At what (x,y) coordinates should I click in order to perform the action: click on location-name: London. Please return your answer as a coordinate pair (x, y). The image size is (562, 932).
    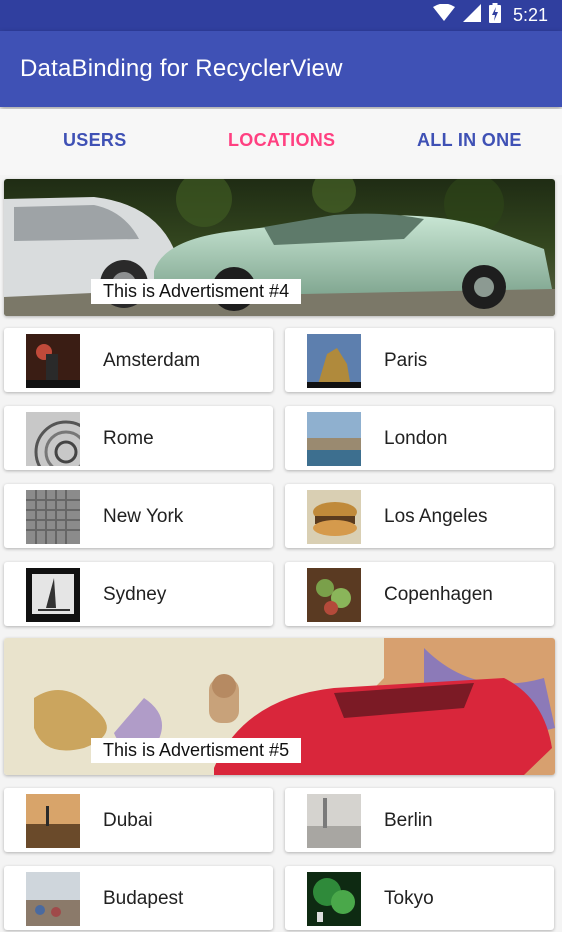
    Looking at the image, I should click on (416, 438).